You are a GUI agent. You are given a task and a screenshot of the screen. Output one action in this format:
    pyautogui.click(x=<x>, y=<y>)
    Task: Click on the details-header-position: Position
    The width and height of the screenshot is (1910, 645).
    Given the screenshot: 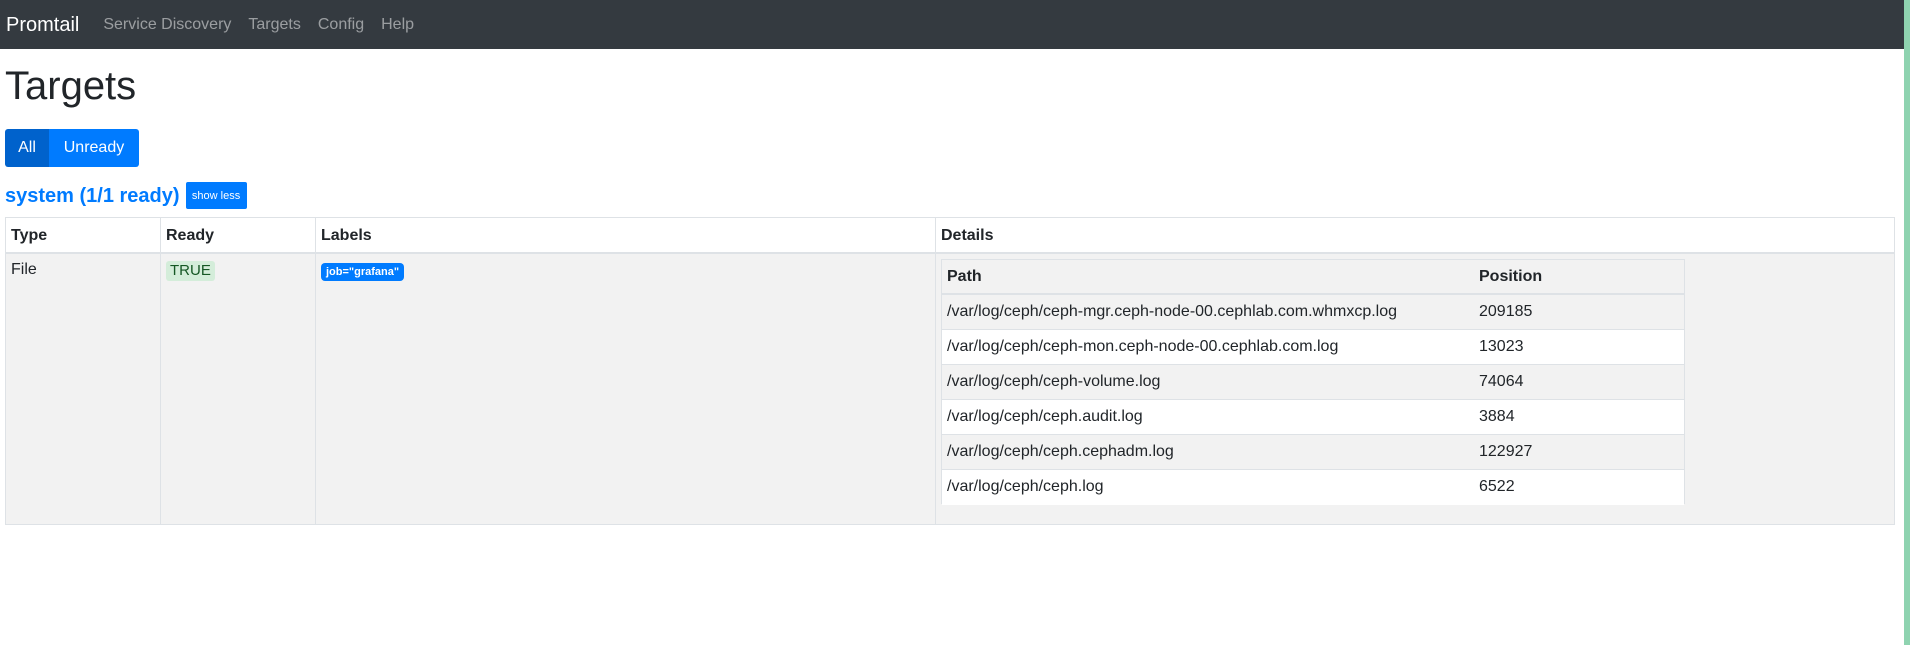 What is the action you would take?
    pyautogui.click(x=1511, y=276)
    